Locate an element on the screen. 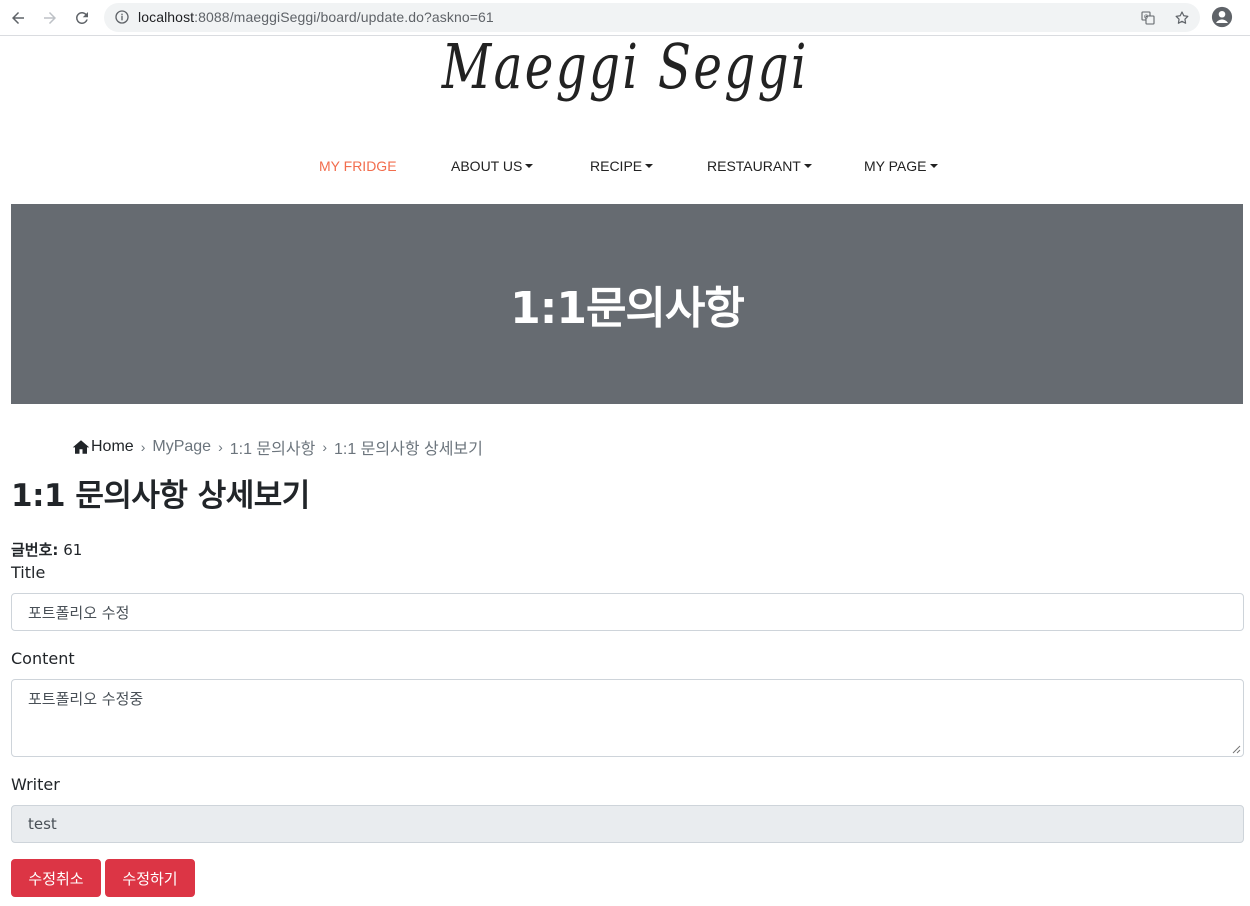 The height and width of the screenshot is (906, 1250). resize-handle-icon is located at coordinates (1236, 749).